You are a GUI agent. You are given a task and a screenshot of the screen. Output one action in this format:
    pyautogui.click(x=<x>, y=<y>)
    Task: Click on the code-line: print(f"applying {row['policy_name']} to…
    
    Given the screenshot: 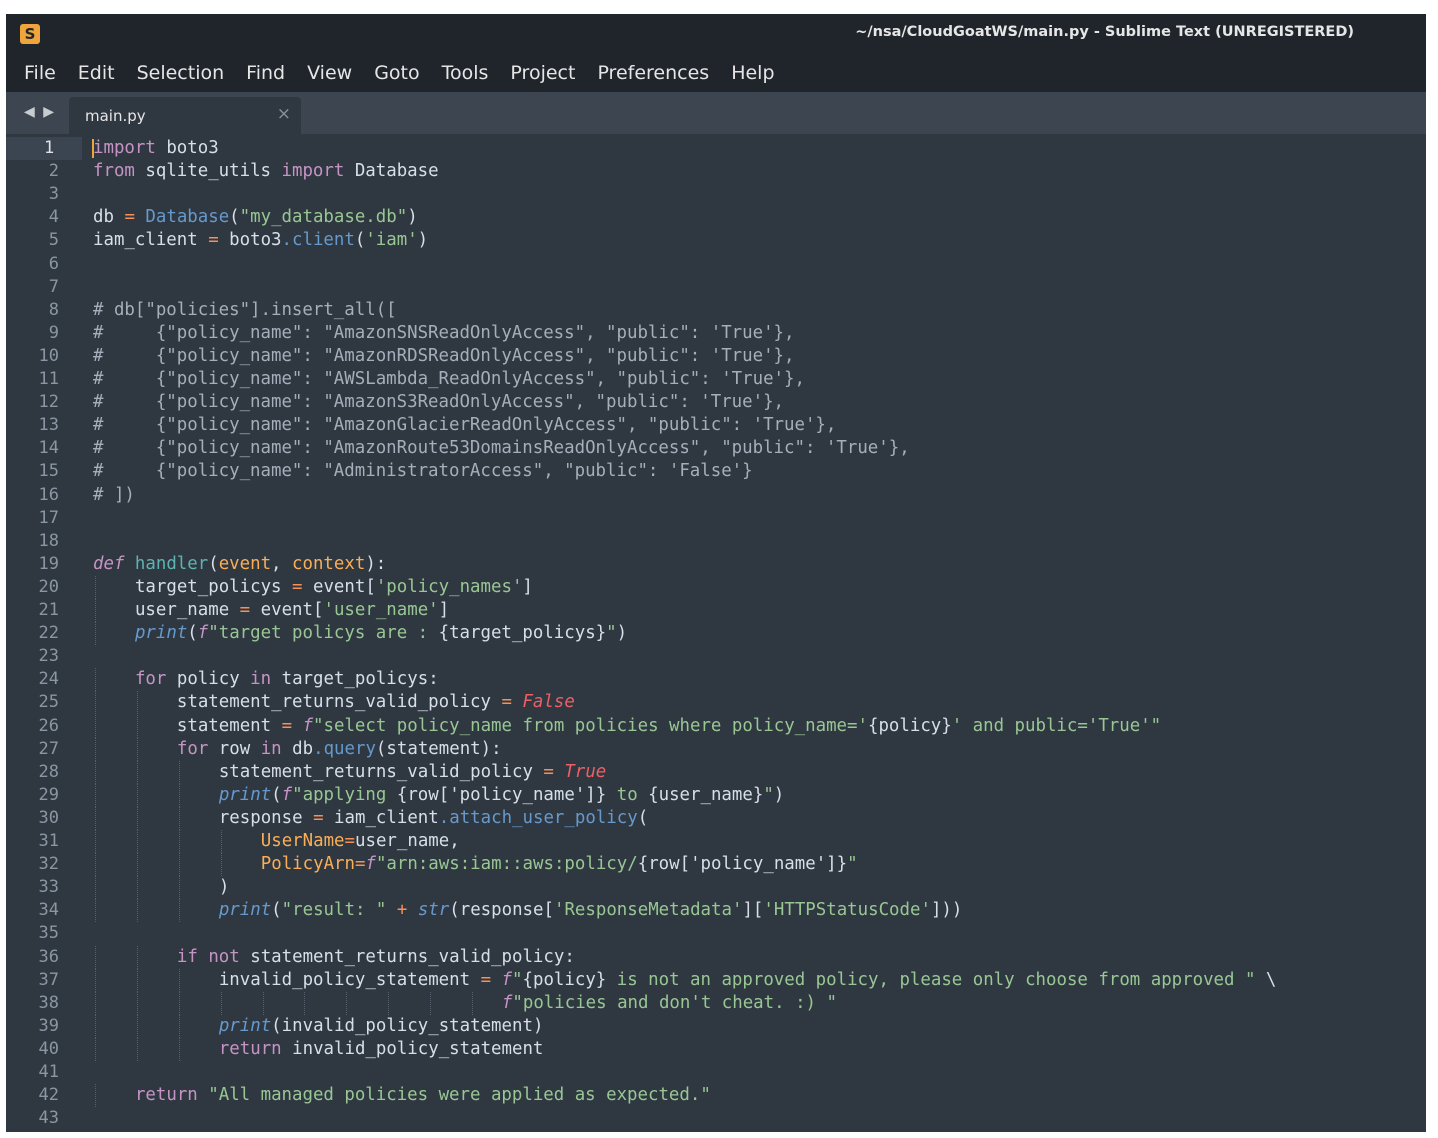 What is the action you would take?
    pyautogui.click(x=438, y=795)
    